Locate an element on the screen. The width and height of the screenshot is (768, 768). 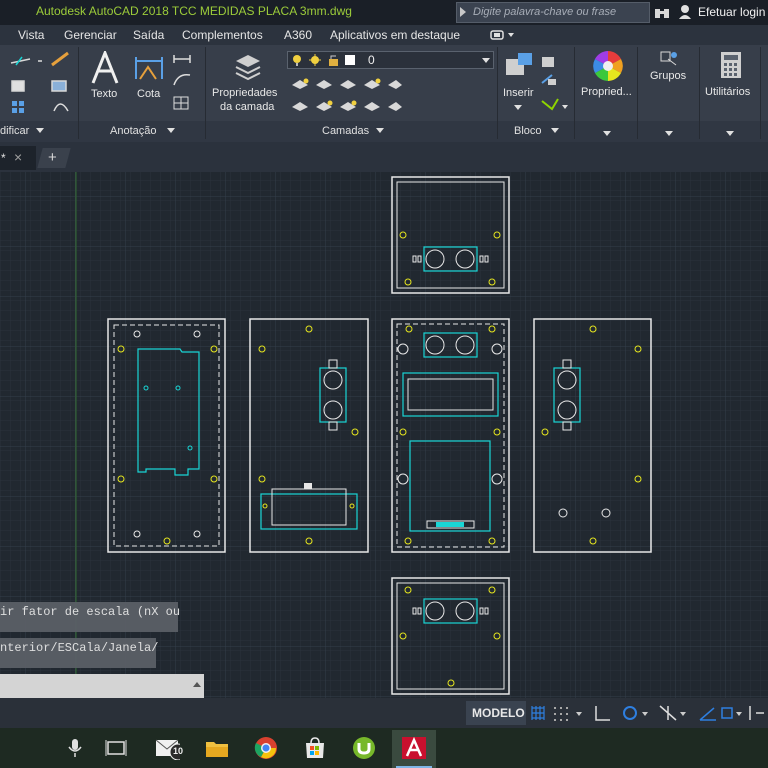
groups-label: Grupos is located at coordinates (668, 76).